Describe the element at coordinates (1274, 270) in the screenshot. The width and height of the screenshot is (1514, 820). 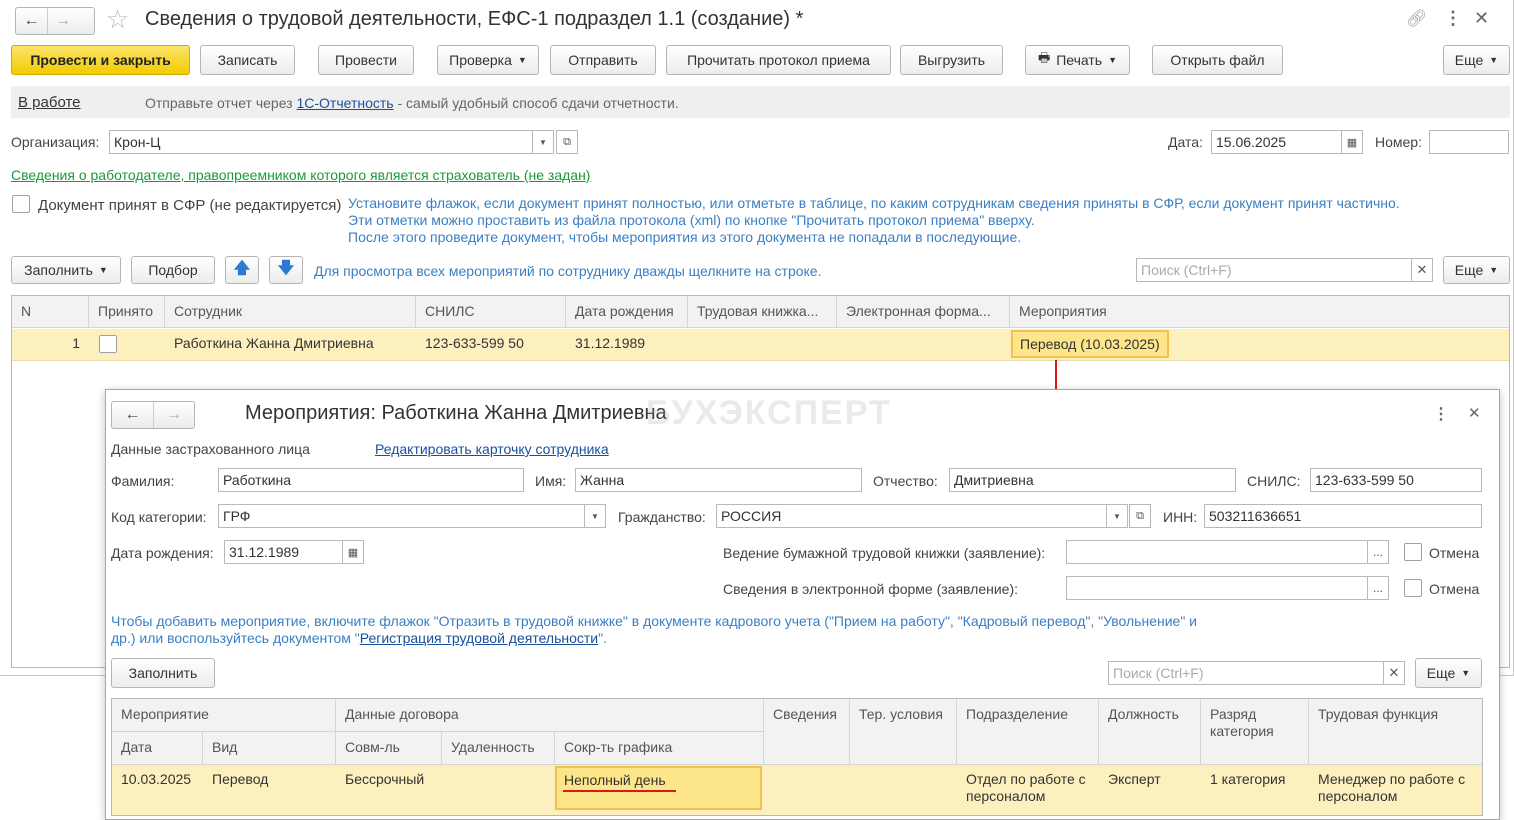
I see `main-search-input: Поиск (Ctrl+F)` at that location.